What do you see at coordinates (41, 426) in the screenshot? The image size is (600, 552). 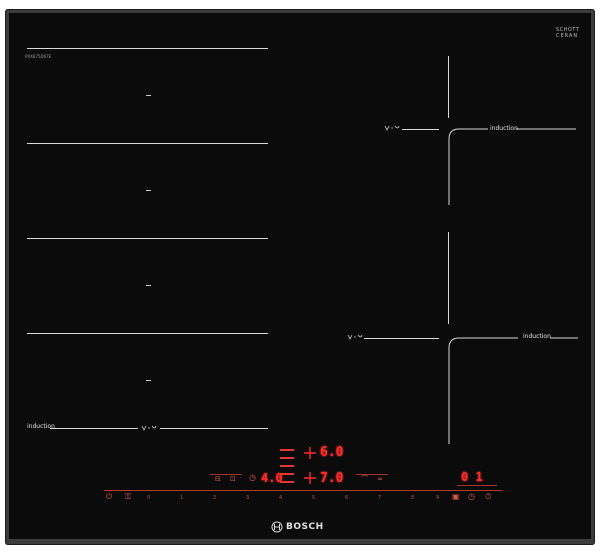 I see `induction-label-left: induction` at bounding box center [41, 426].